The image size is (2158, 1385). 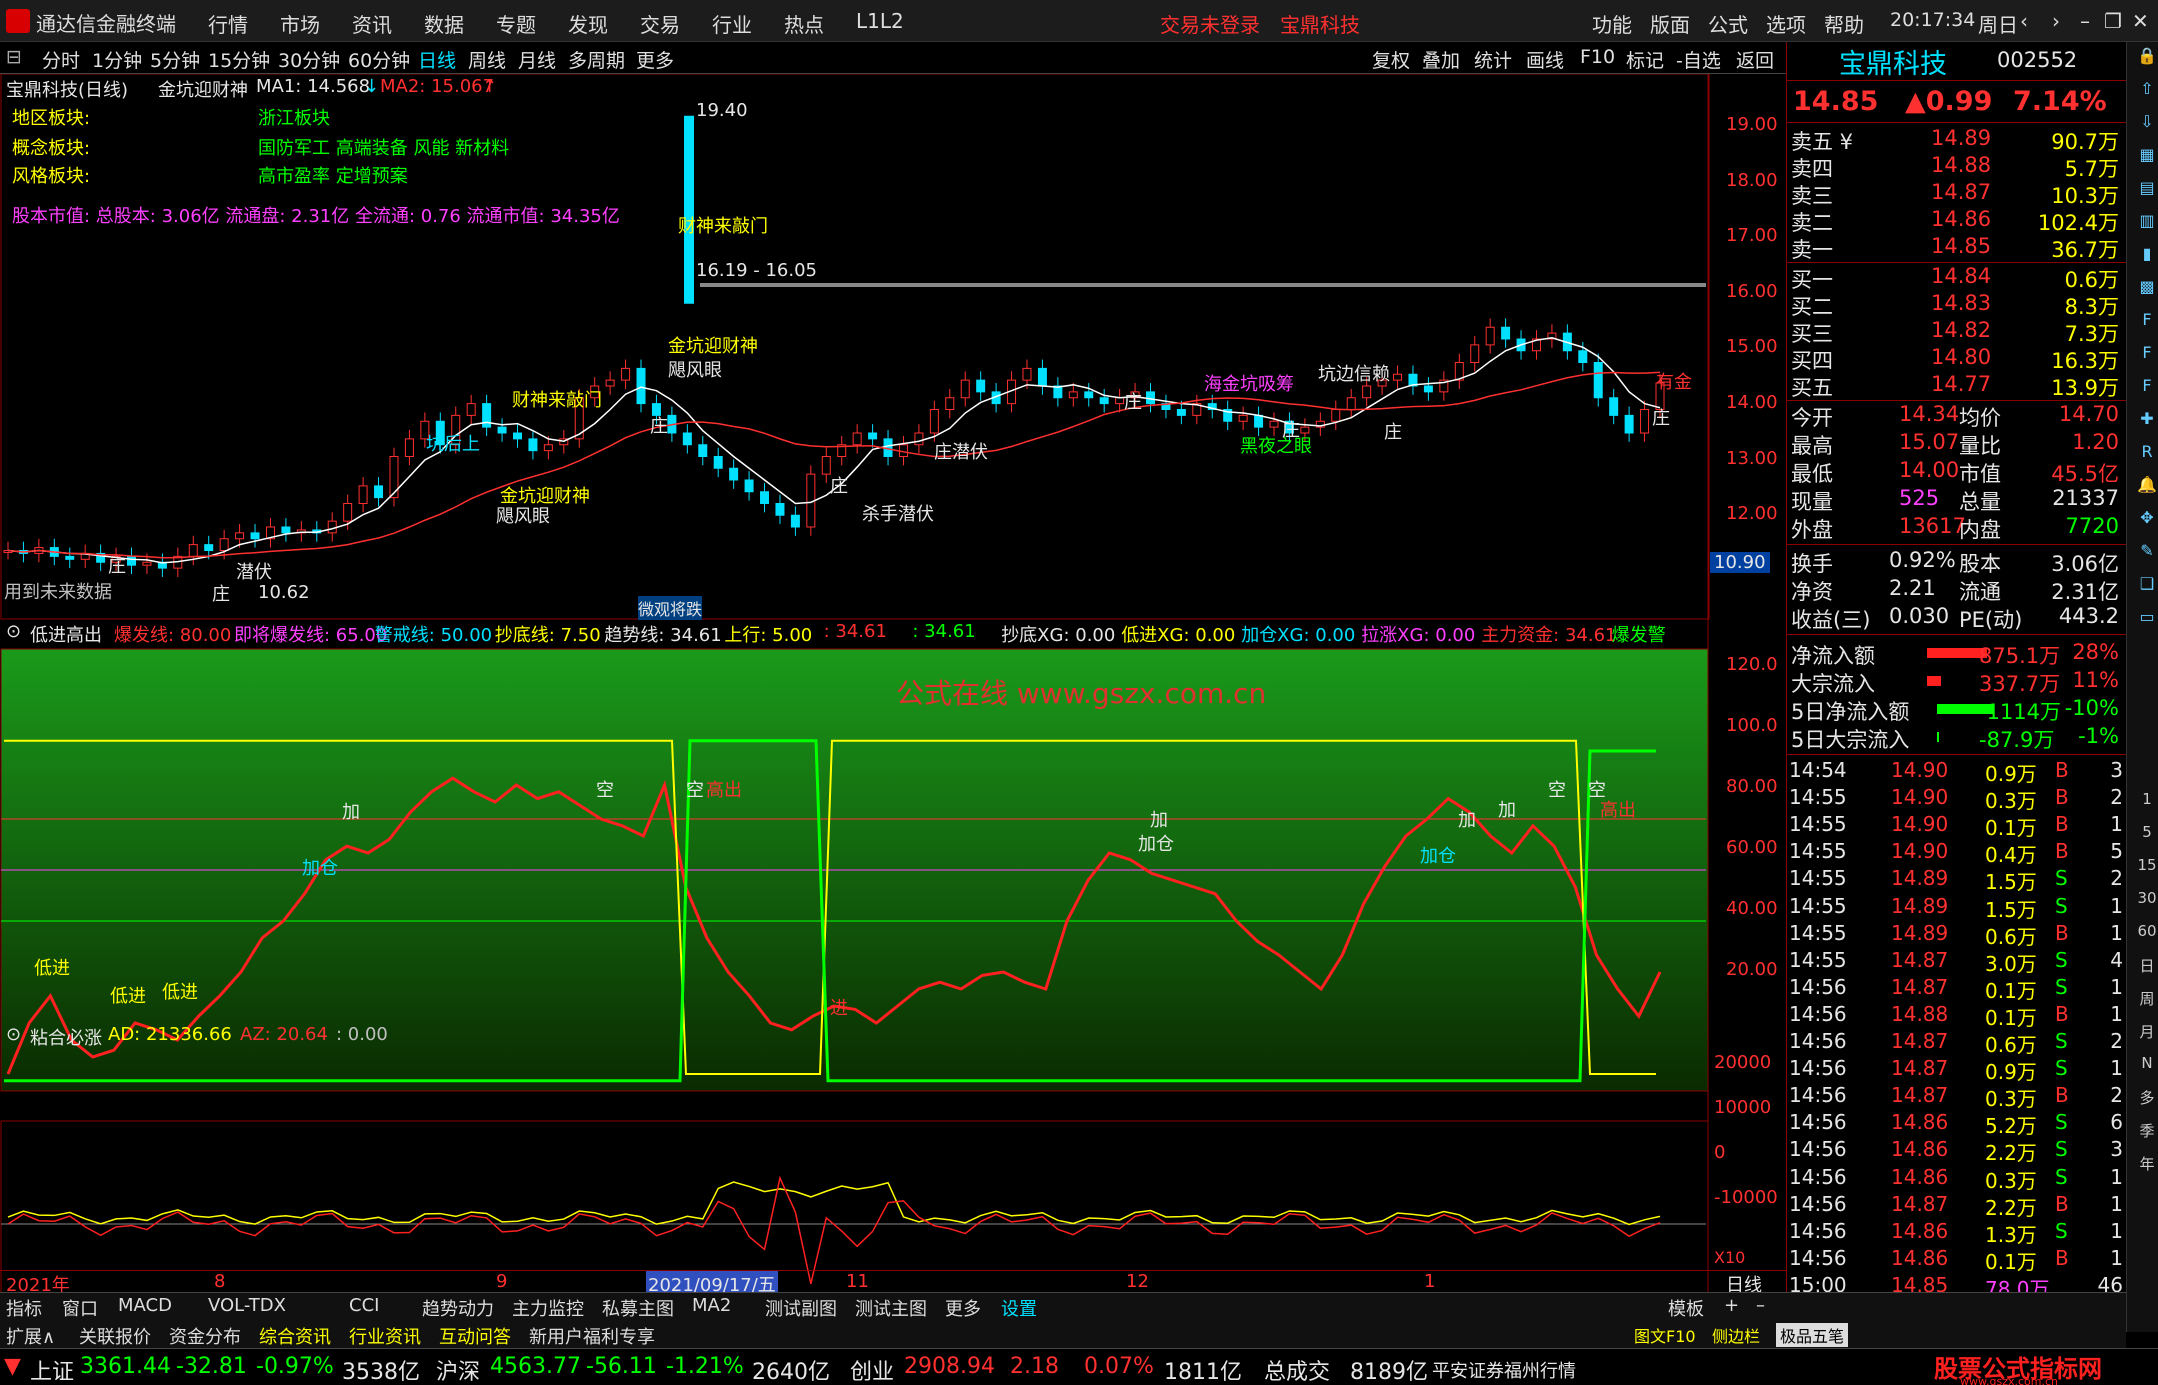 I want to click on btn-huaxian: 画线, so click(x=1545, y=59).